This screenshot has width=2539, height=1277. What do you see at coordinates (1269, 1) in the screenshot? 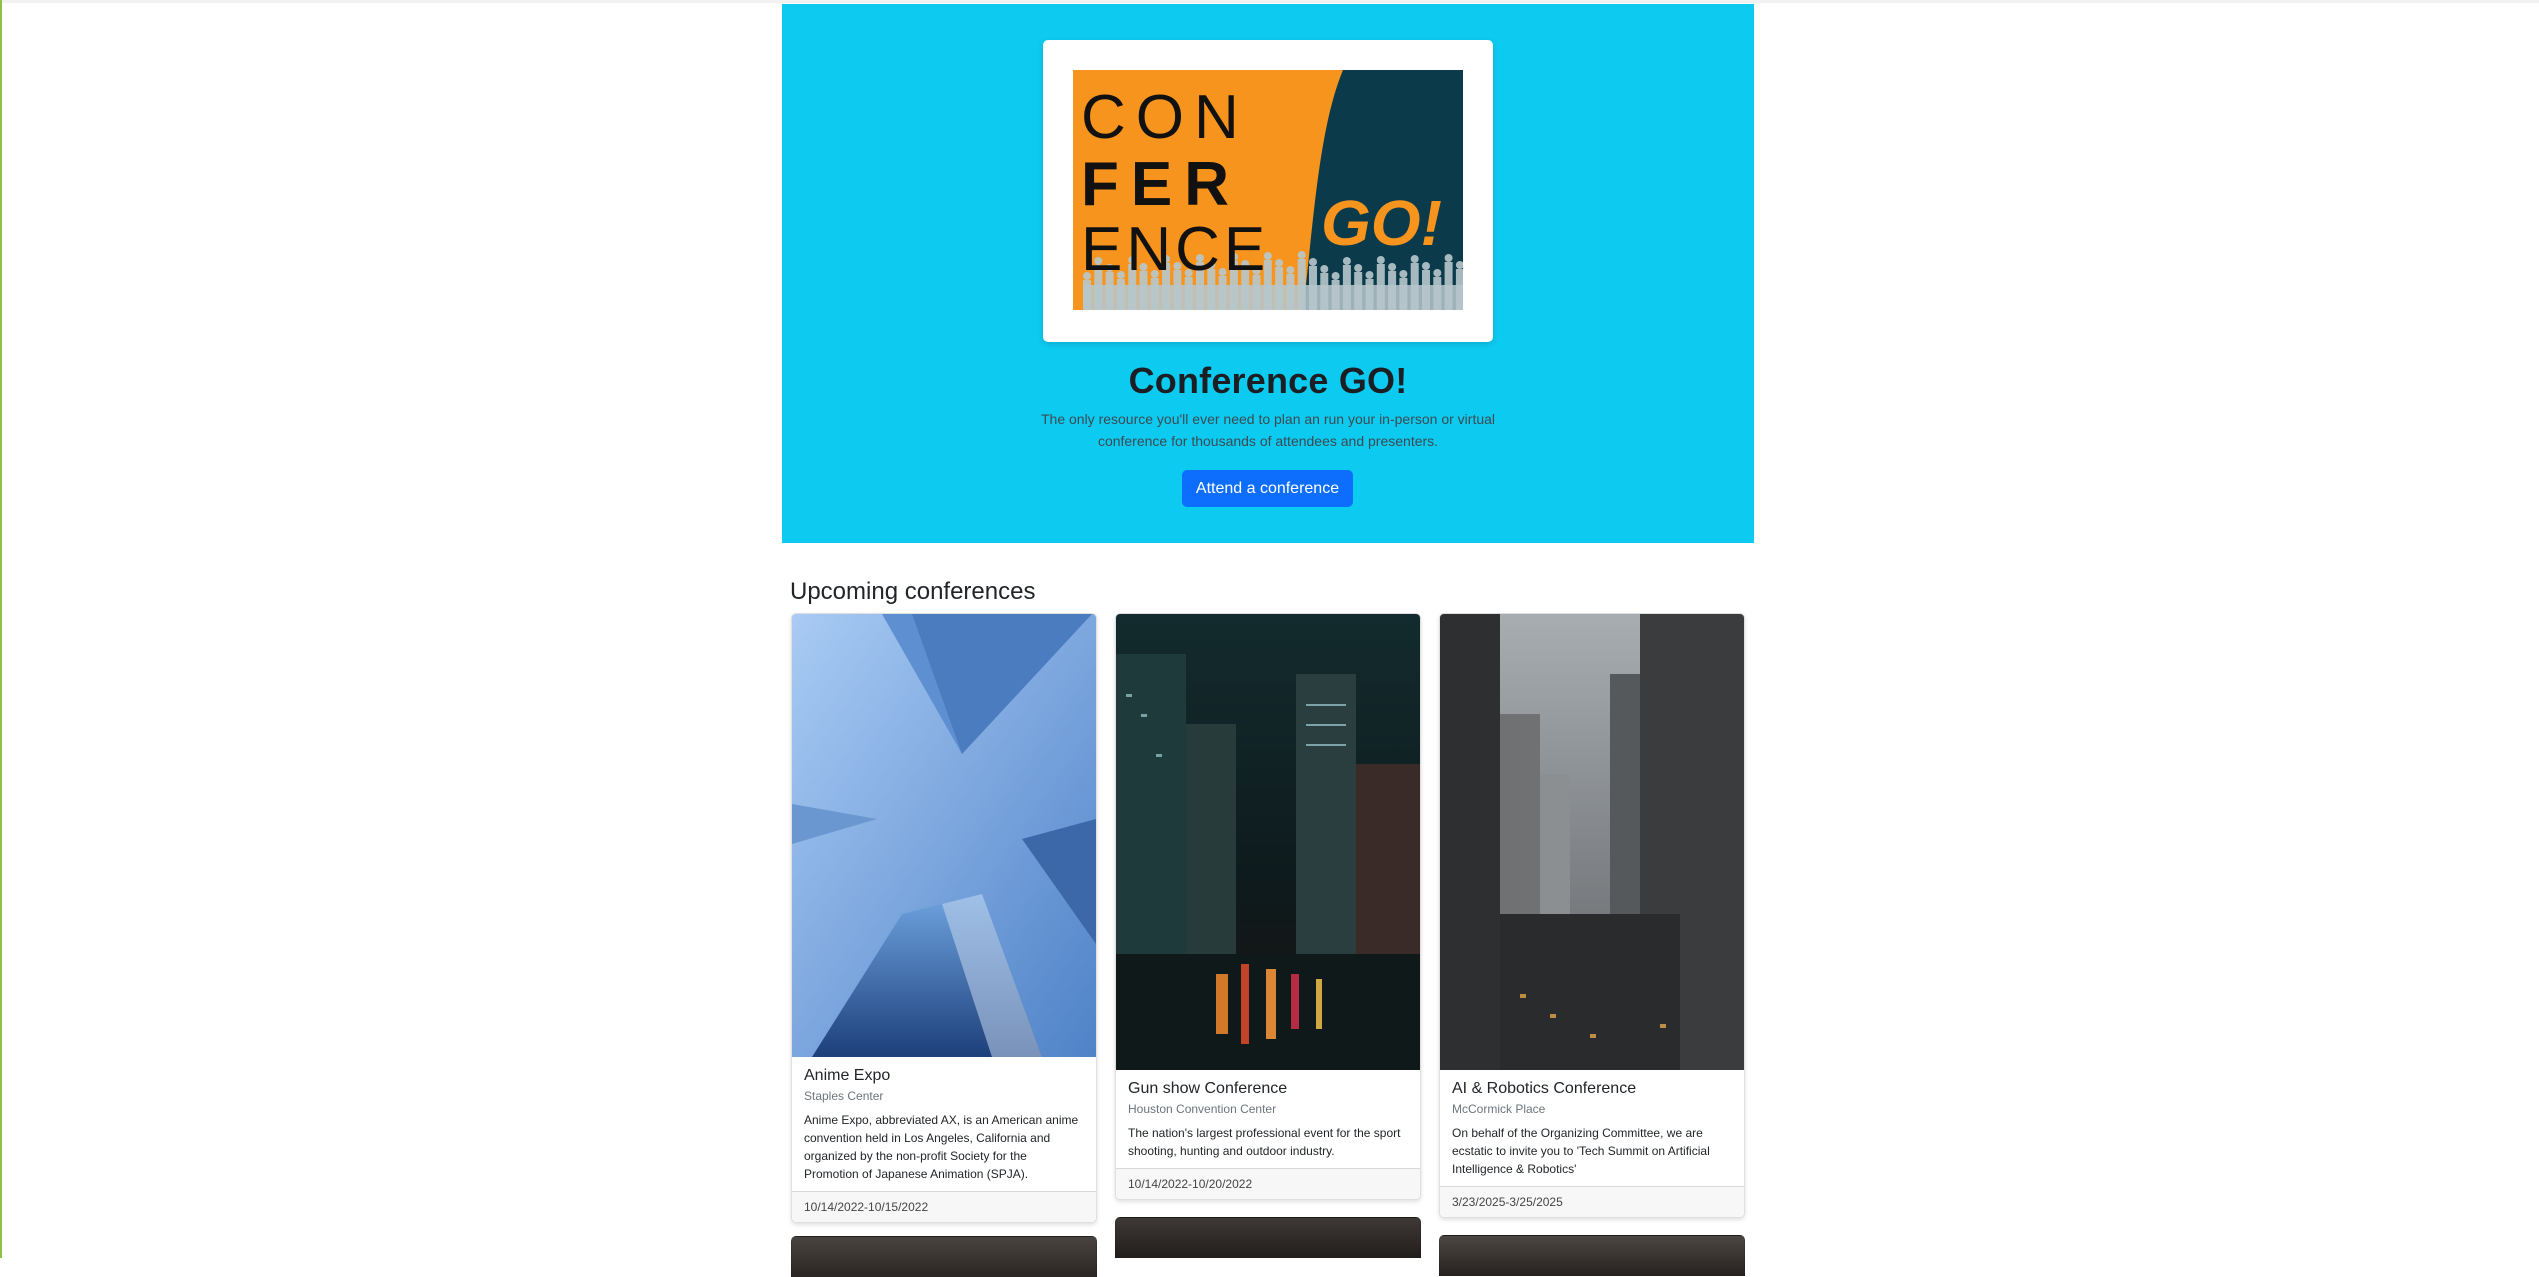
I see `page-top-edge` at bounding box center [1269, 1].